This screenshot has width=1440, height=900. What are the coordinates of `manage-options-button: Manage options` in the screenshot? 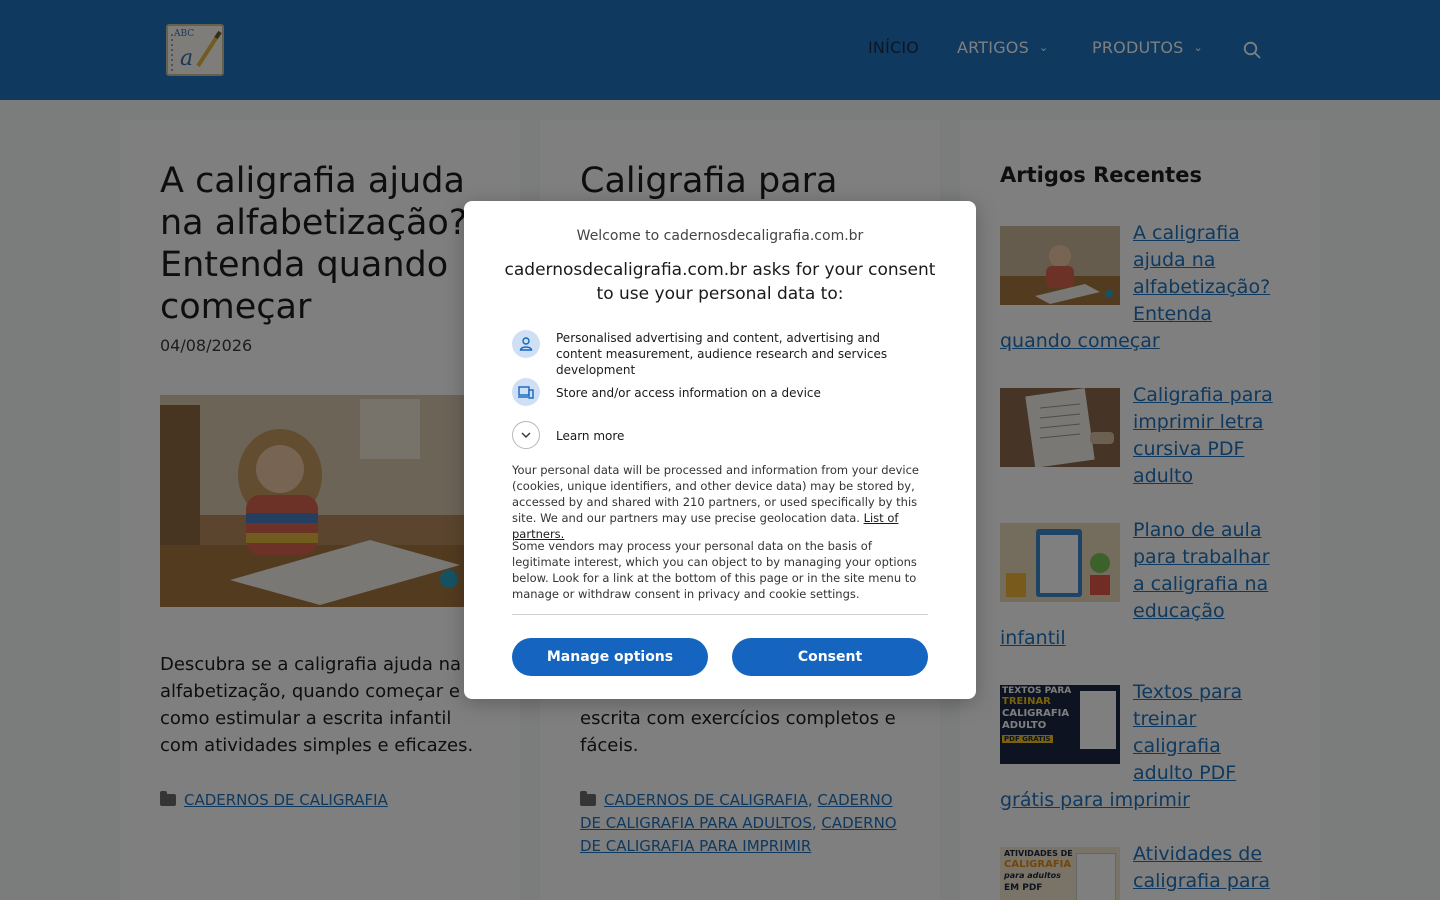 It's located at (610, 657).